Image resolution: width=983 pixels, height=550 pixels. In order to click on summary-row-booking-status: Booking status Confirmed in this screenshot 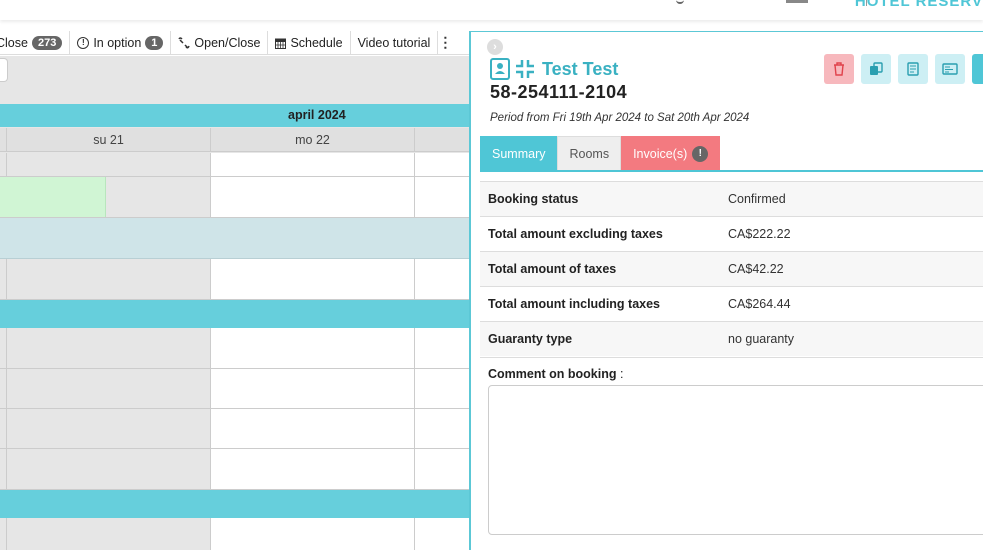, I will do `click(731, 198)`.